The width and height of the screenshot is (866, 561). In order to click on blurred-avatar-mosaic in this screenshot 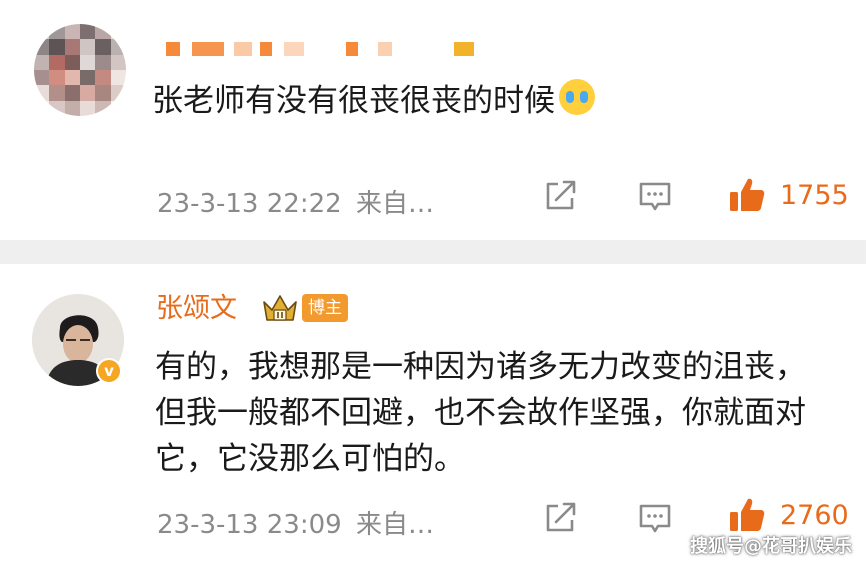, I will do `click(80, 70)`.